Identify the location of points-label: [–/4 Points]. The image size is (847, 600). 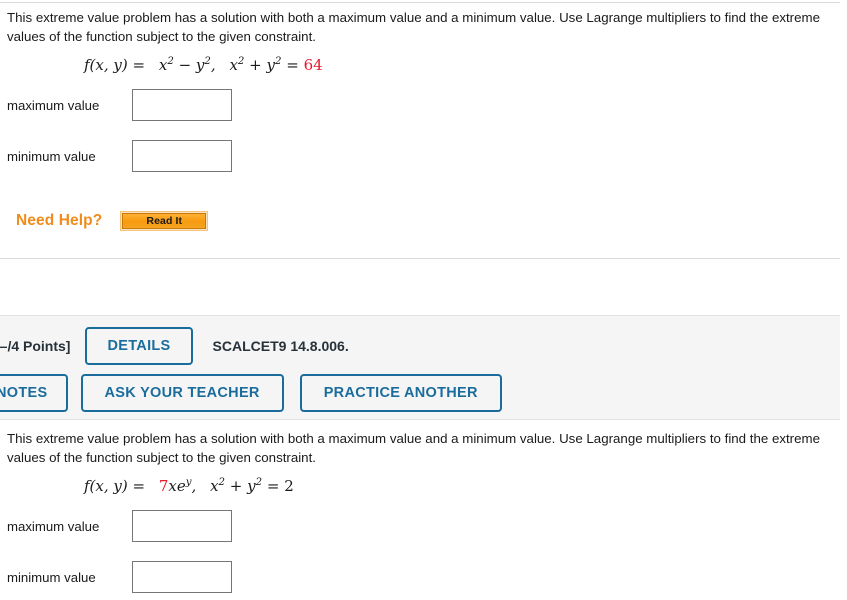
(35, 346).